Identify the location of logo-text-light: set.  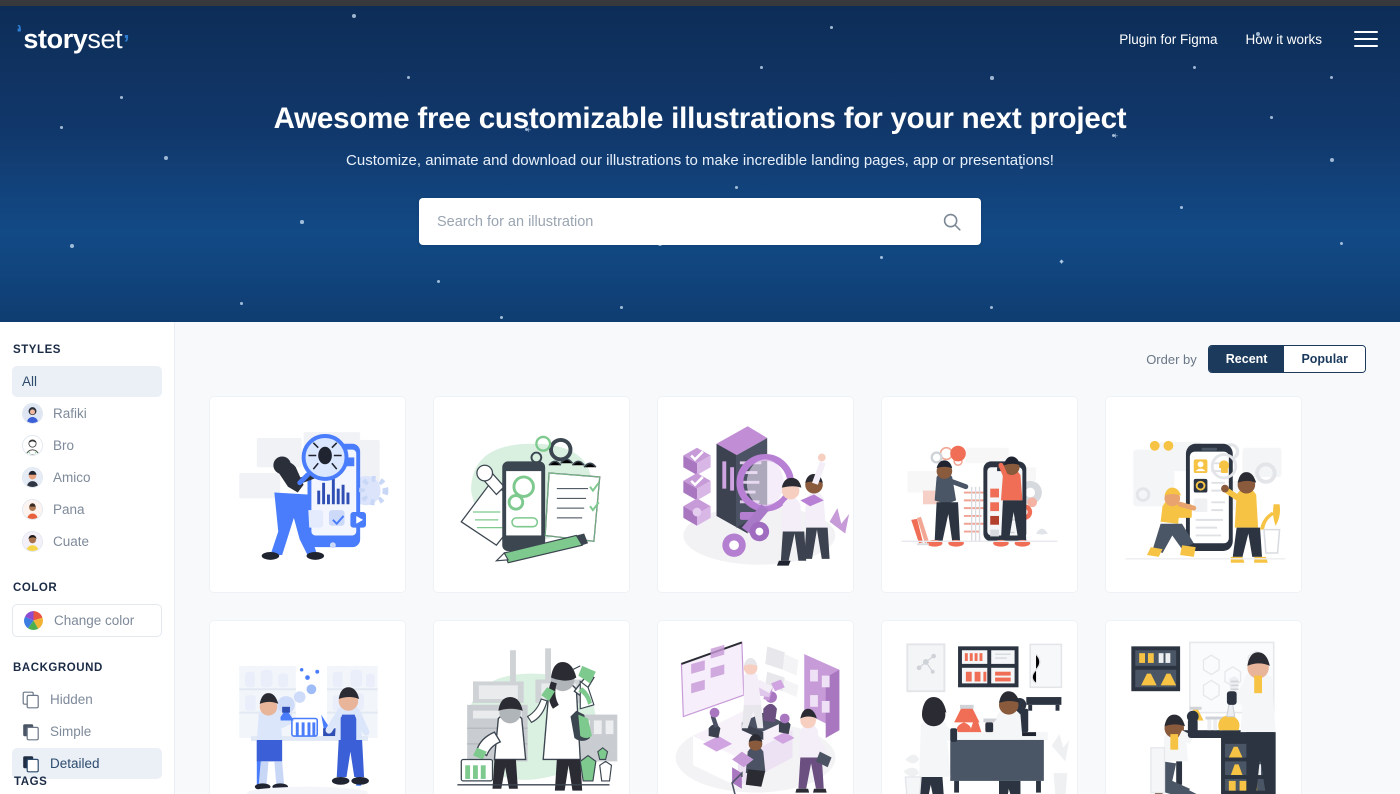
(105, 38).